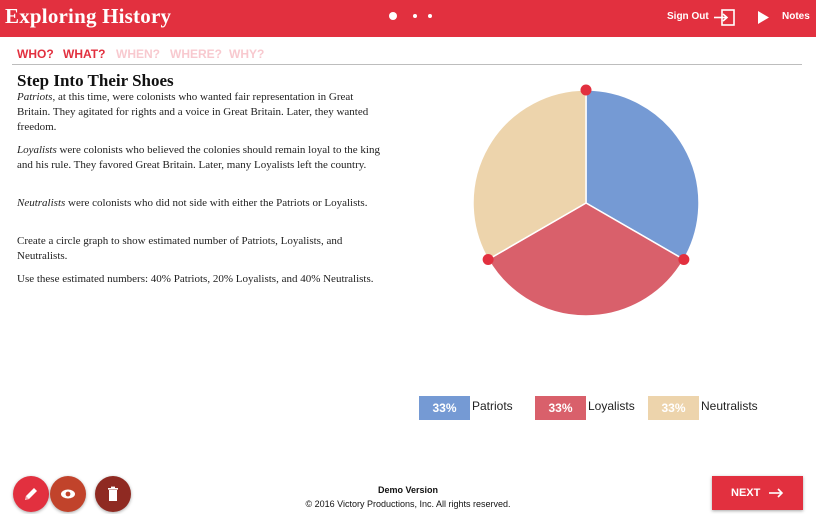 This screenshot has height=514, width=816. Describe the element at coordinates (35, 54) in the screenshot. I see `tab-who: WHO?` at that location.